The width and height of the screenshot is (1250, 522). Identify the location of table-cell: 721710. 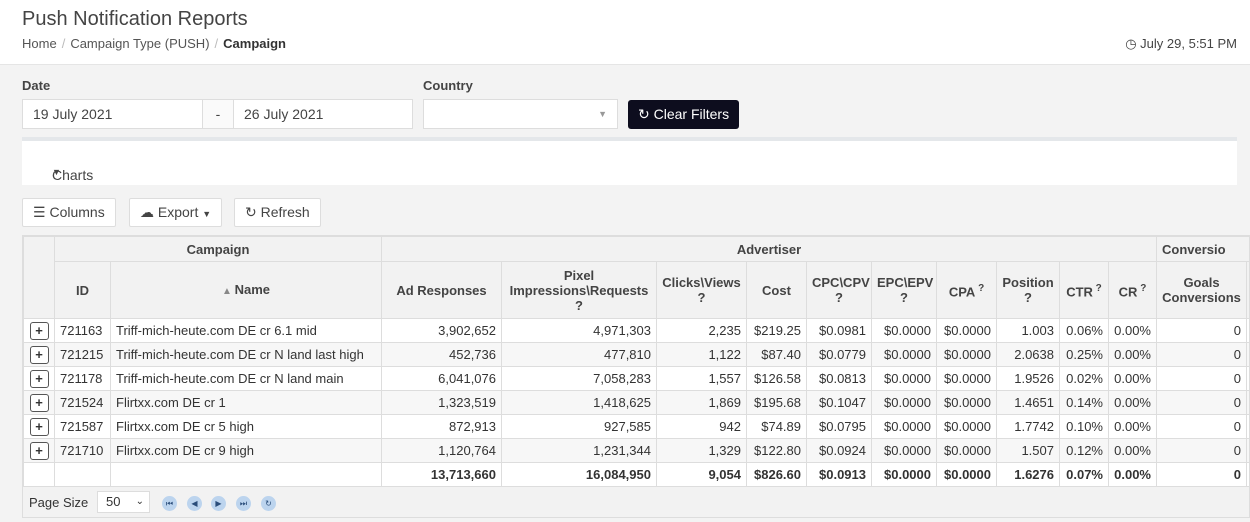
(82, 450).